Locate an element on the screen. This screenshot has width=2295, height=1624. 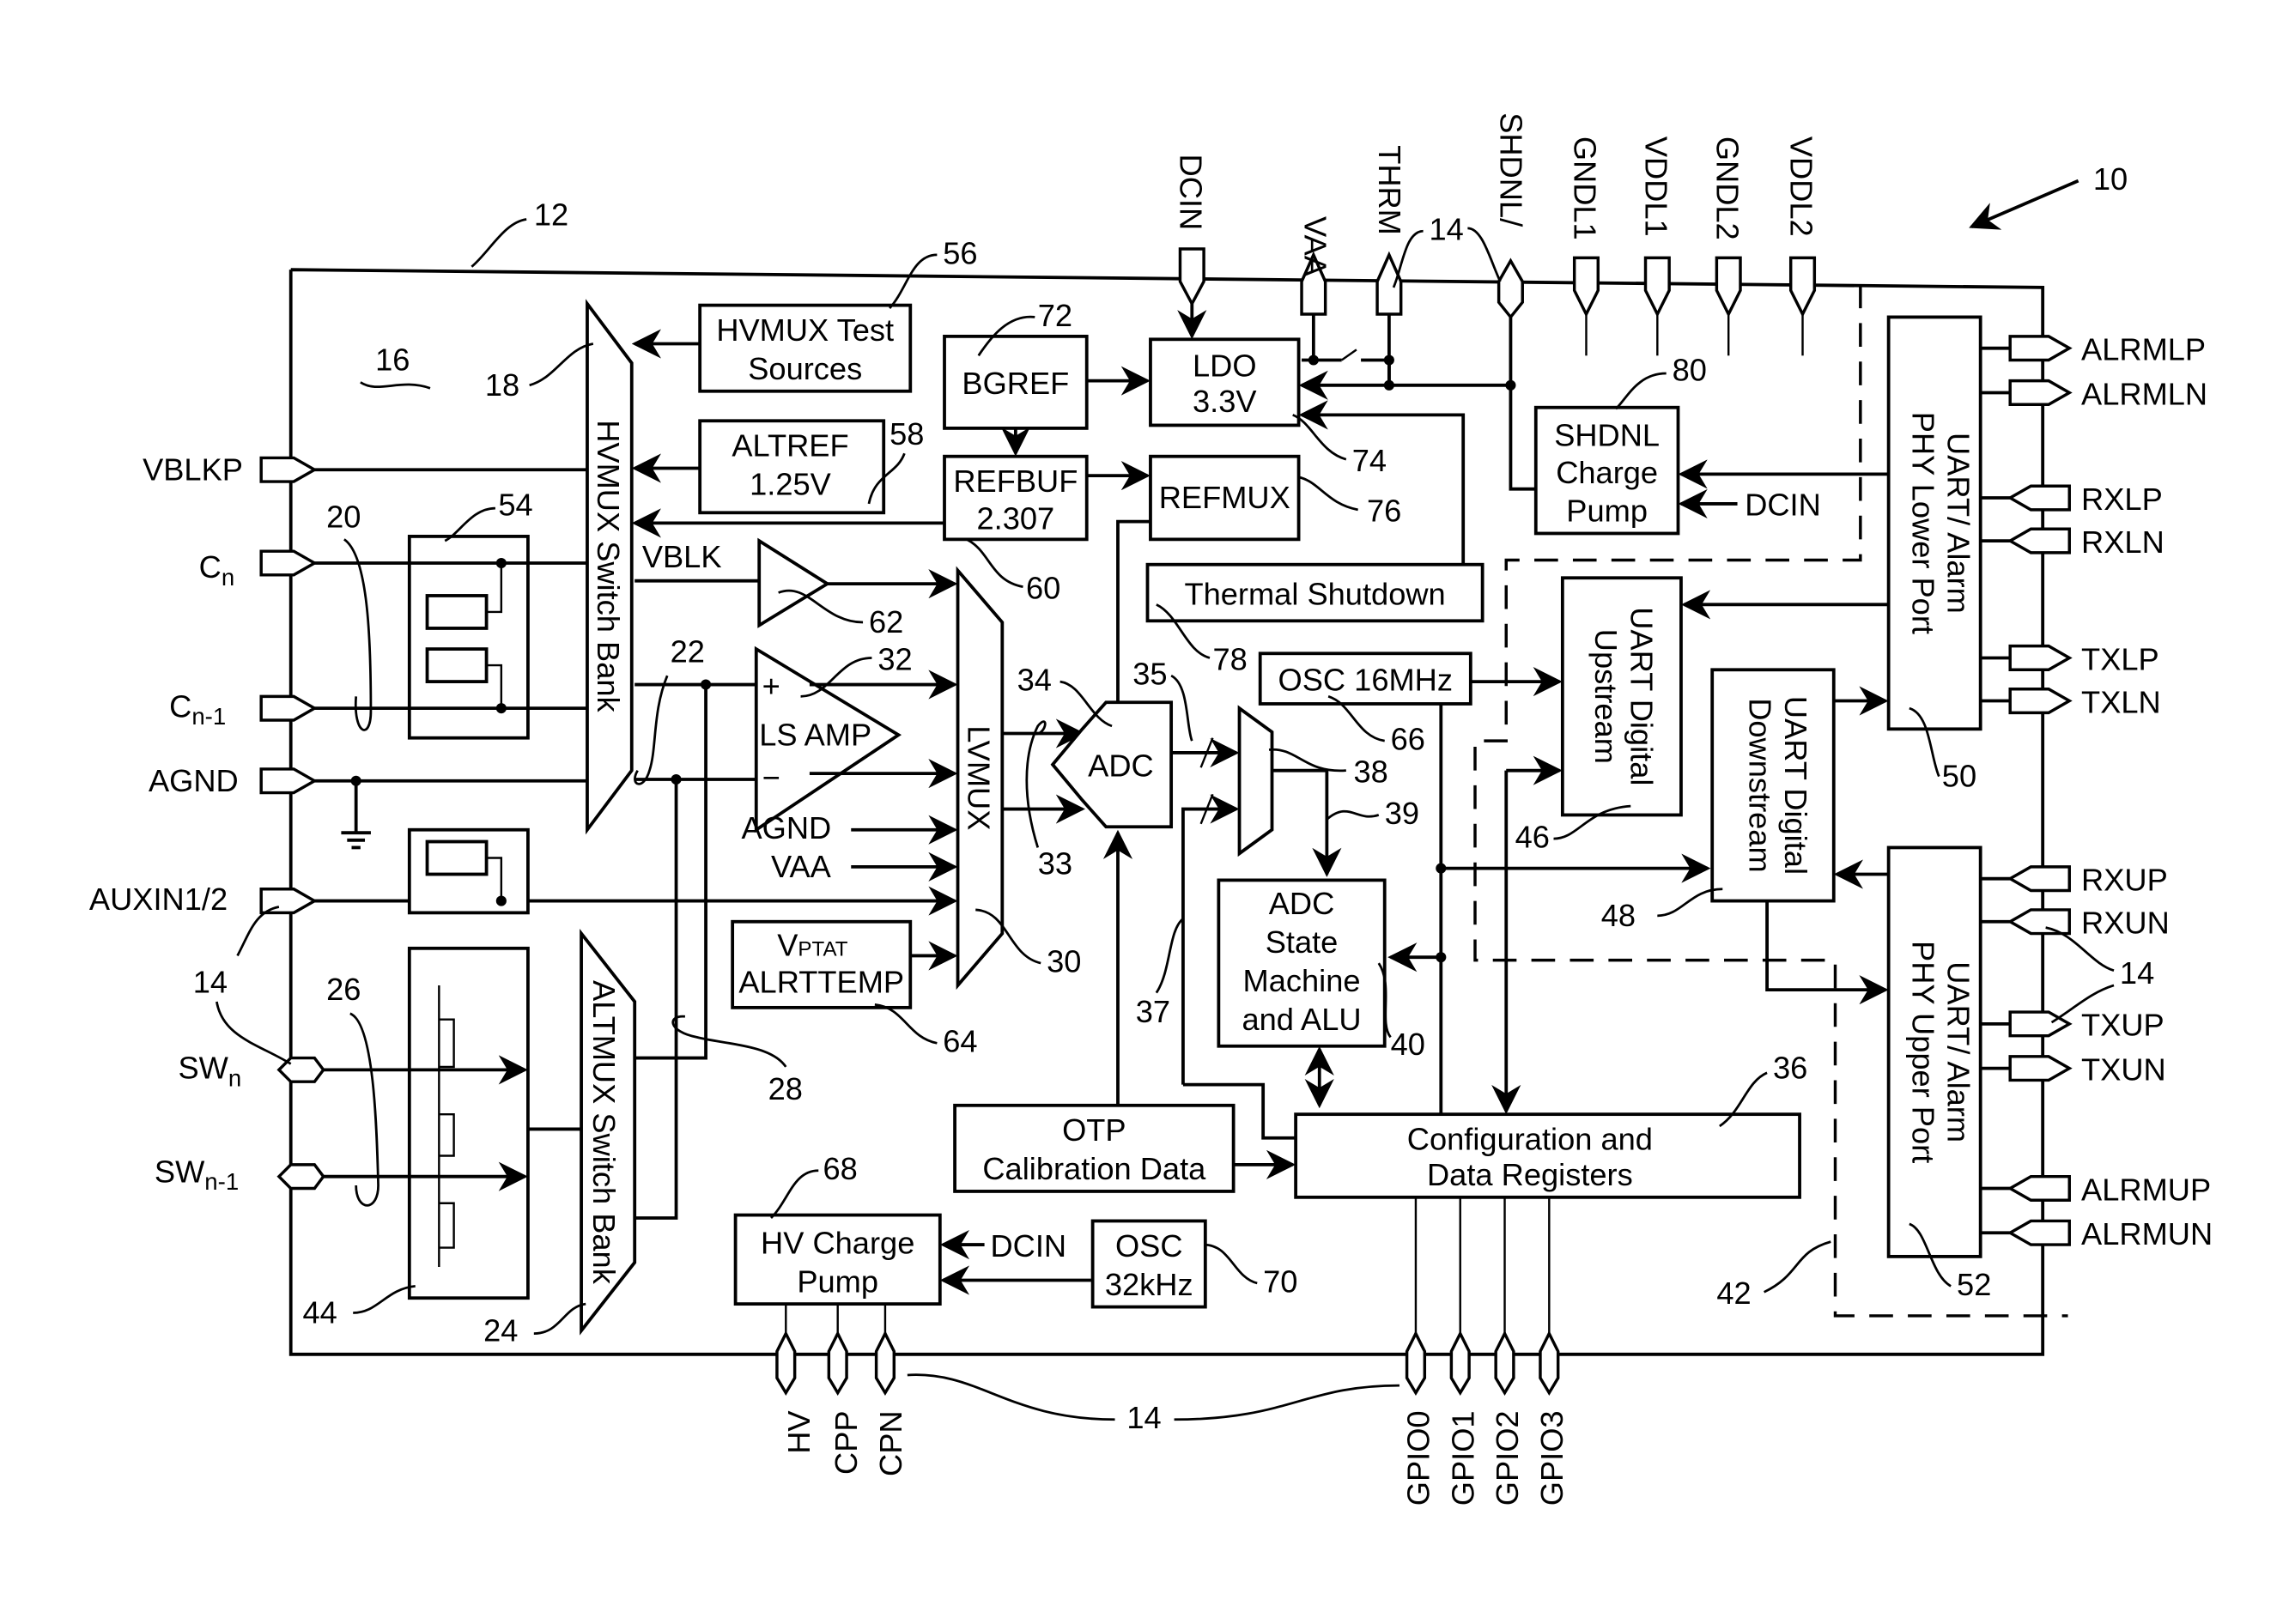
ref-14-bottom: 14 is located at coordinates (1143, 1417).